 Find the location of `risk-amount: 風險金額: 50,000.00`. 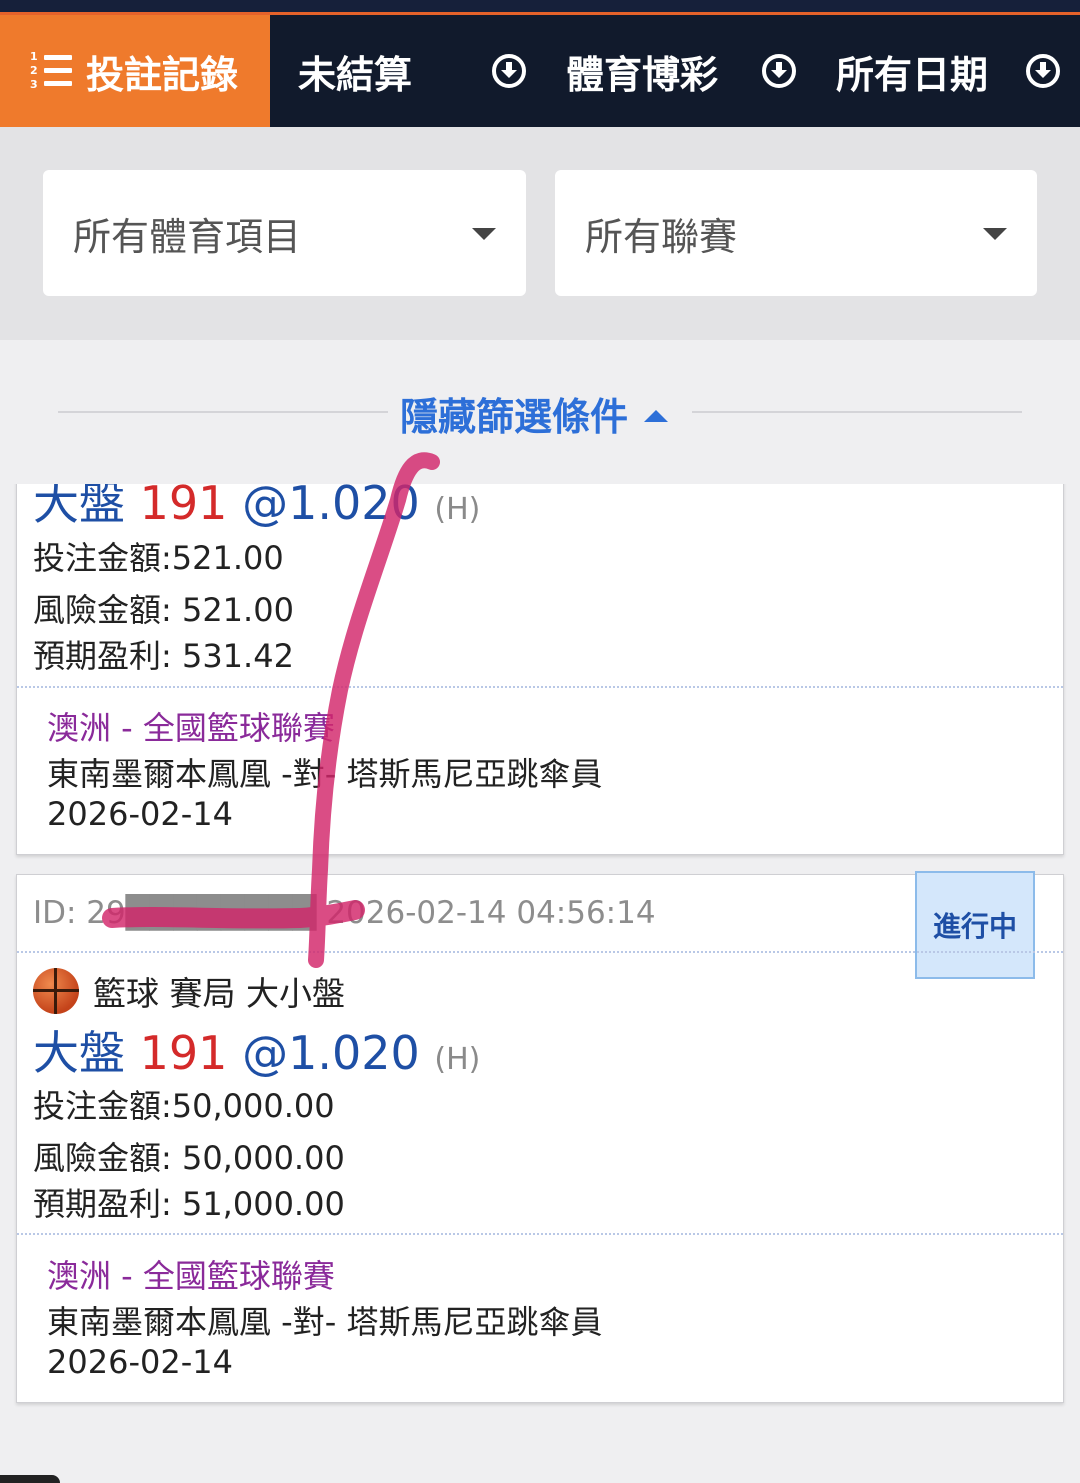

risk-amount: 風險金額: 50,000.00 is located at coordinates (189, 1158).